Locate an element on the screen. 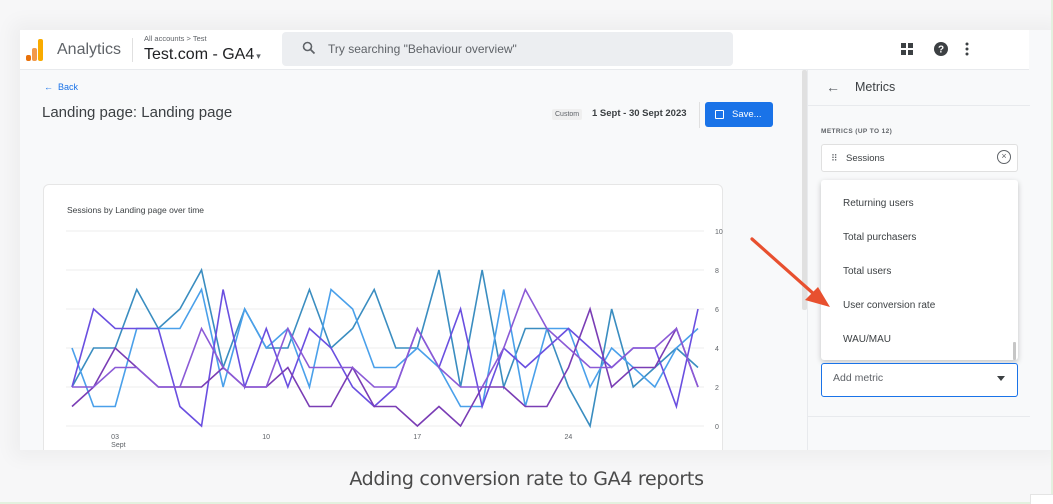 The height and width of the screenshot is (504, 1053). figure-caption: Adding conversion rate to GA4 reports is located at coordinates (526, 479).